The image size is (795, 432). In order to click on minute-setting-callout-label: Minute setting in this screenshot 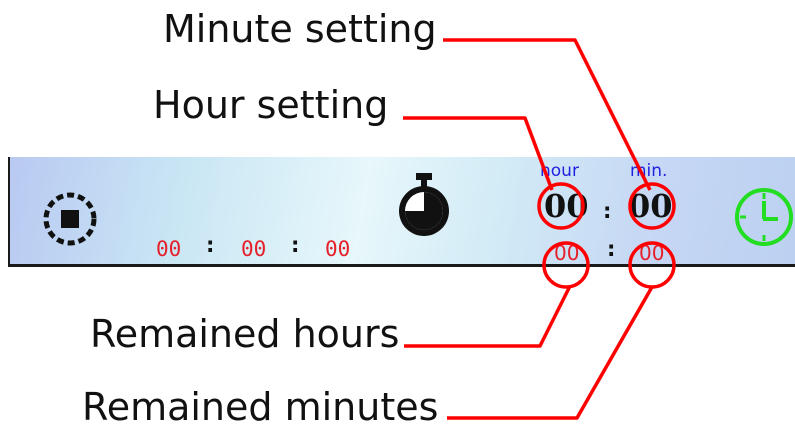, I will do `click(300, 29)`.